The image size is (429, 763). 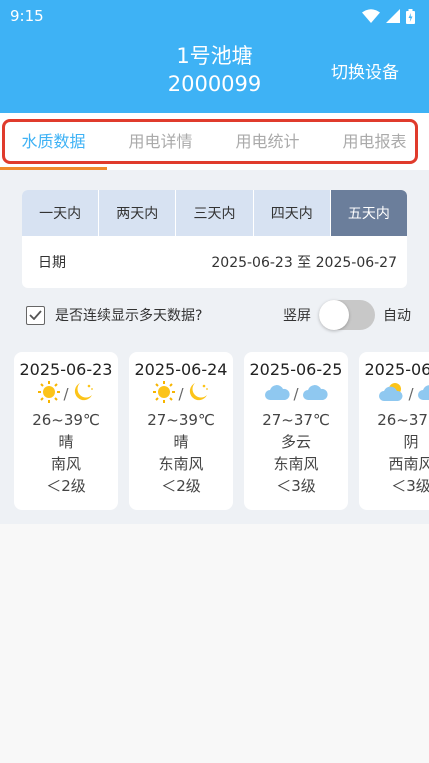 I want to click on range-4-days: 四天内, so click(x=292, y=213).